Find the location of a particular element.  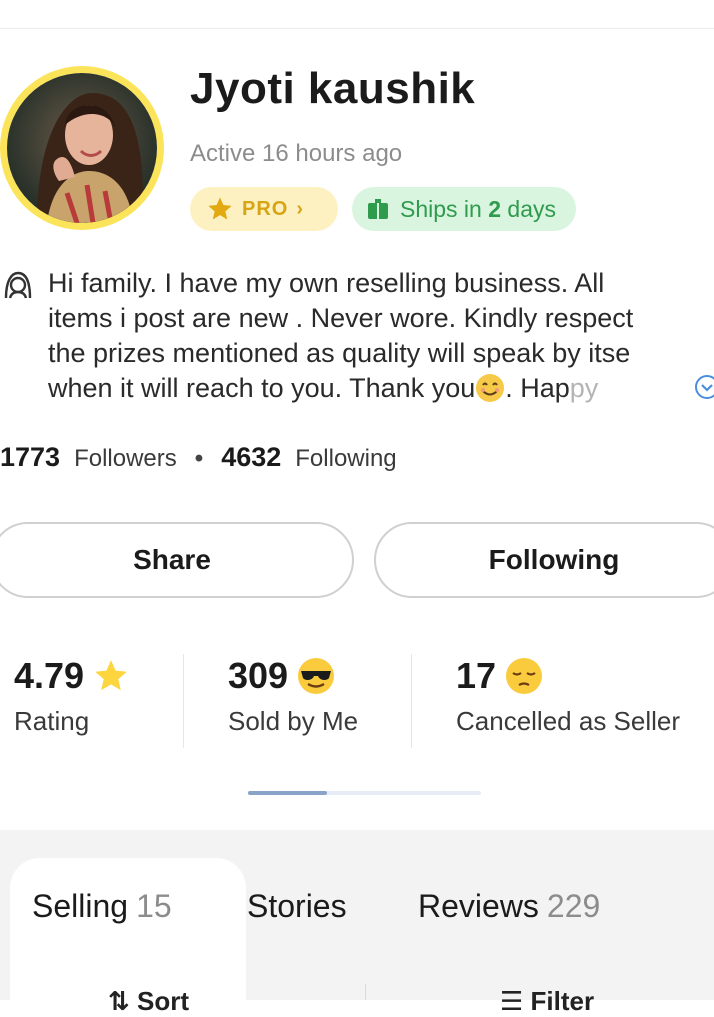

top-divider is located at coordinates (357, 28).